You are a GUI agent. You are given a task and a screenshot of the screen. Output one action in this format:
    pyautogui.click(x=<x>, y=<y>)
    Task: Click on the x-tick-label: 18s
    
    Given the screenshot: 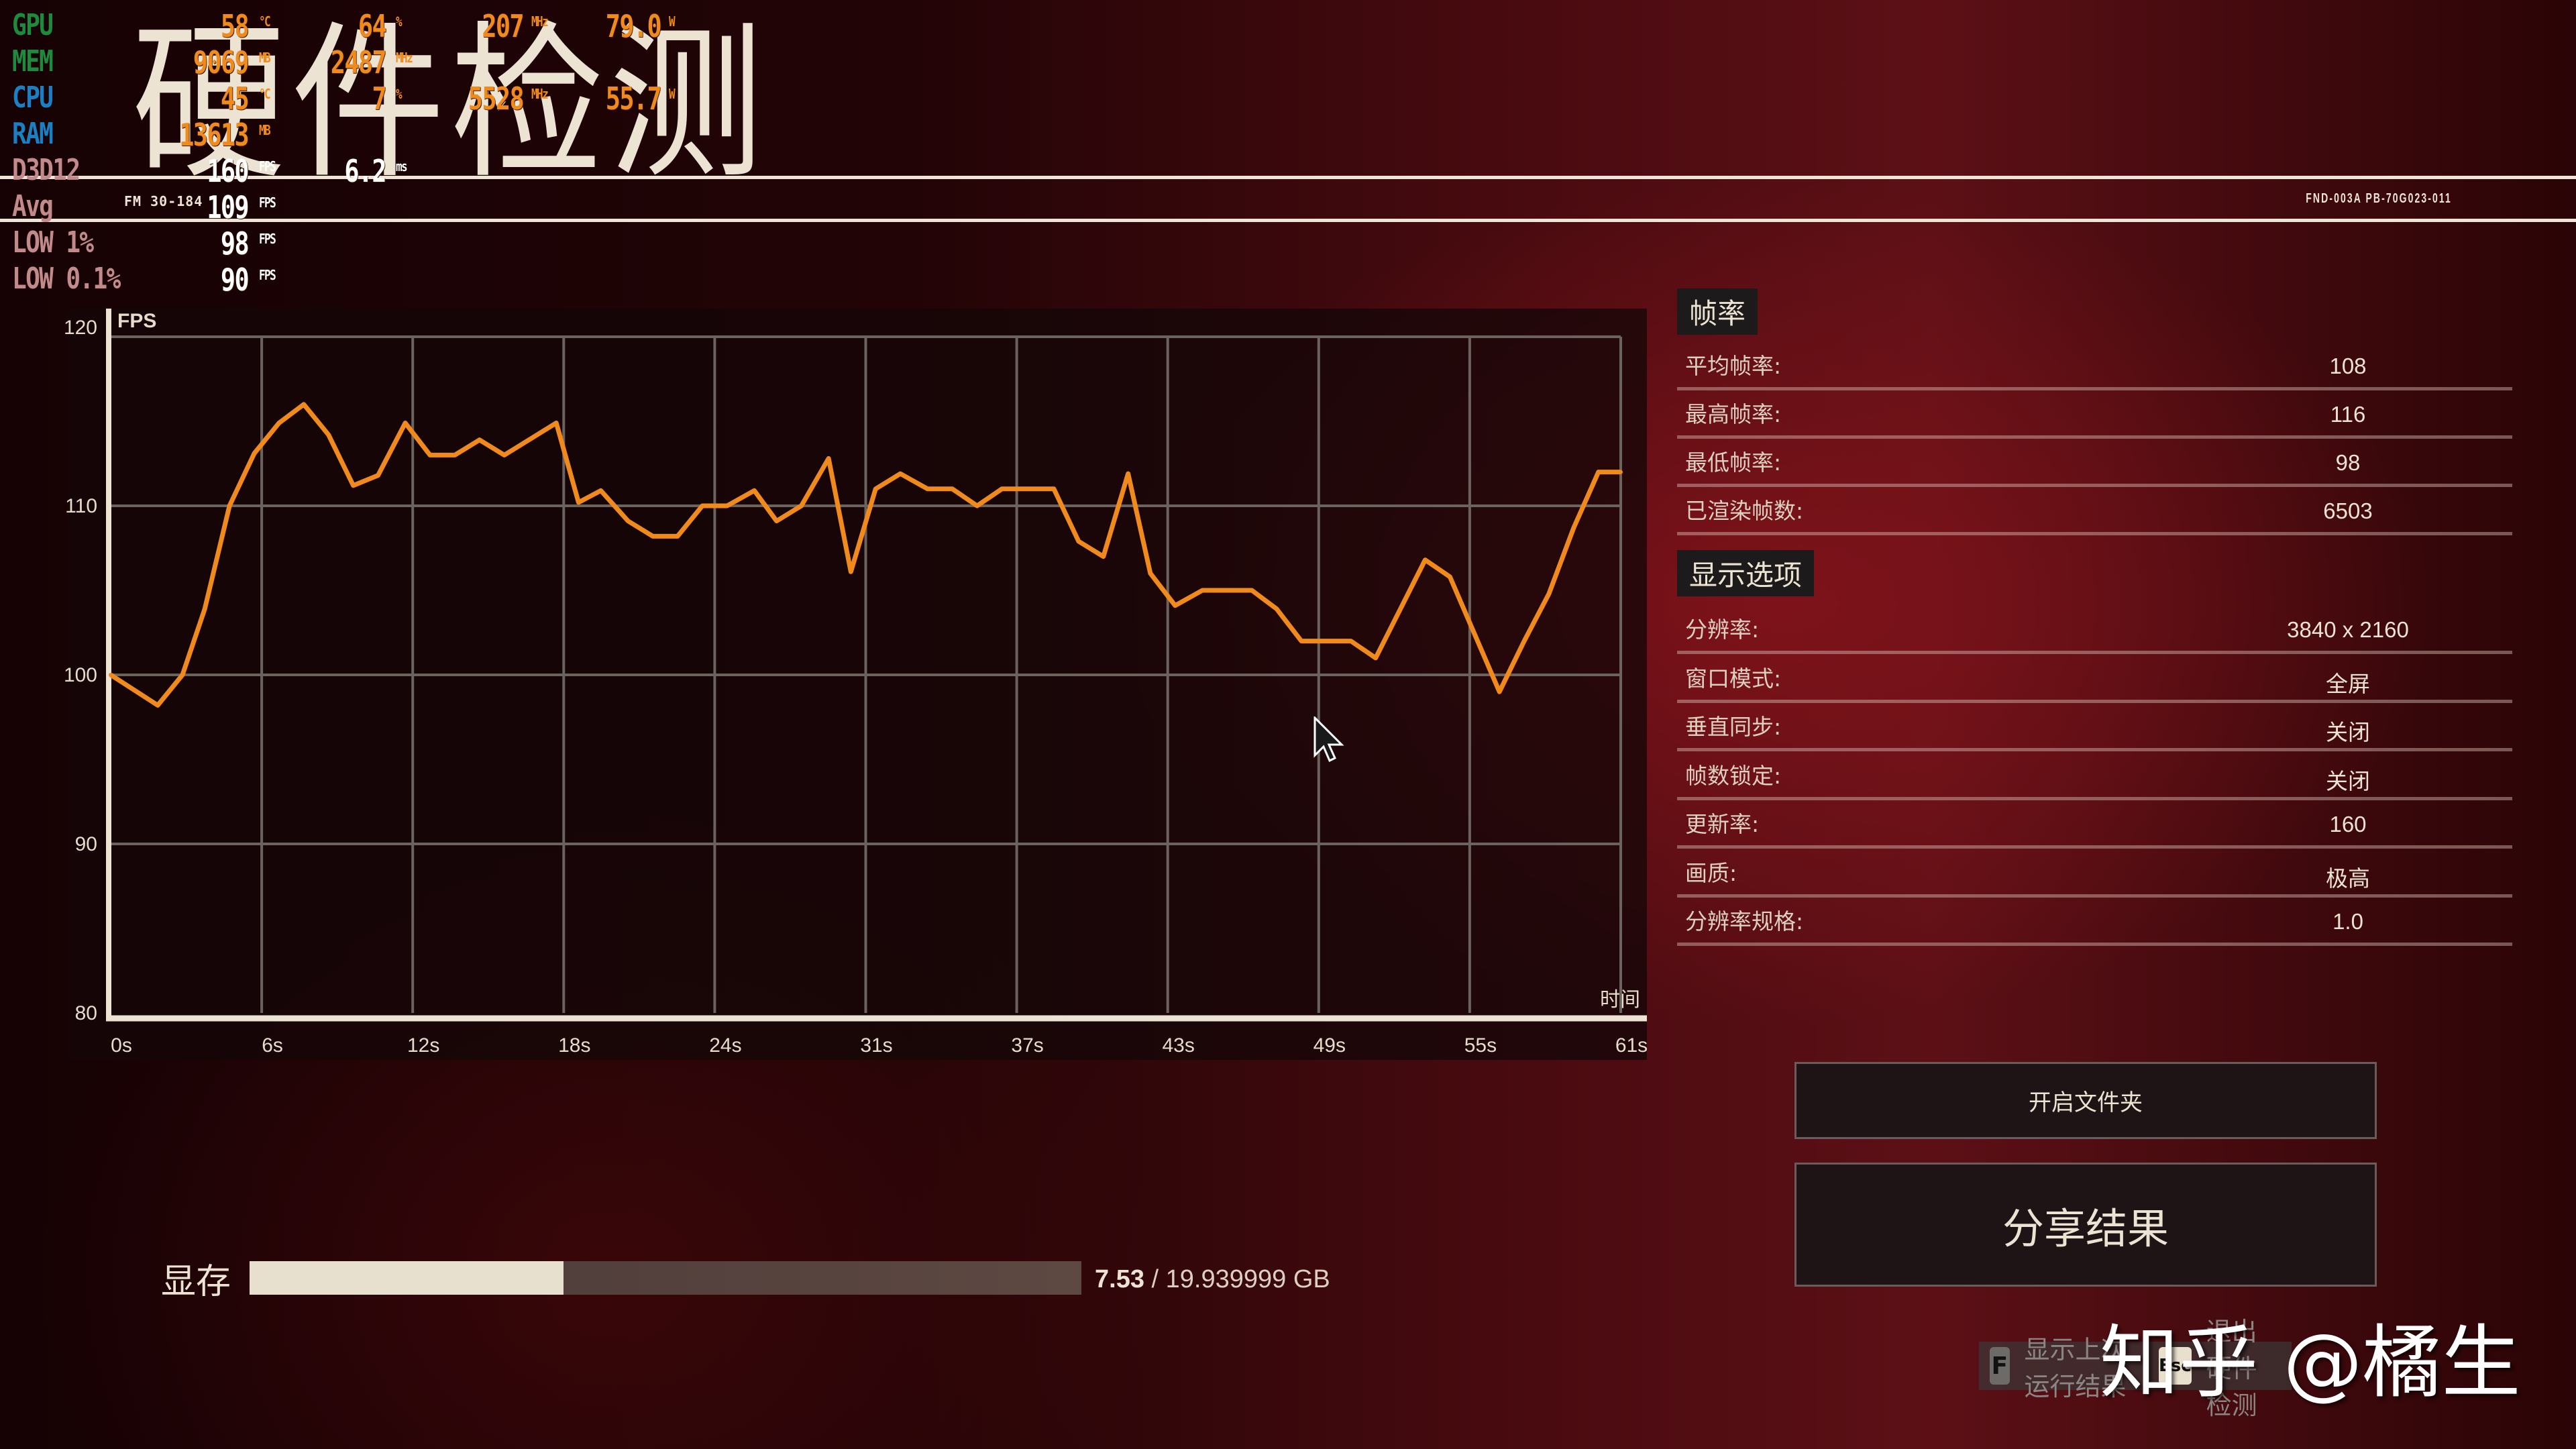 What is the action you would take?
    pyautogui.click(x=574, y=1045)
    